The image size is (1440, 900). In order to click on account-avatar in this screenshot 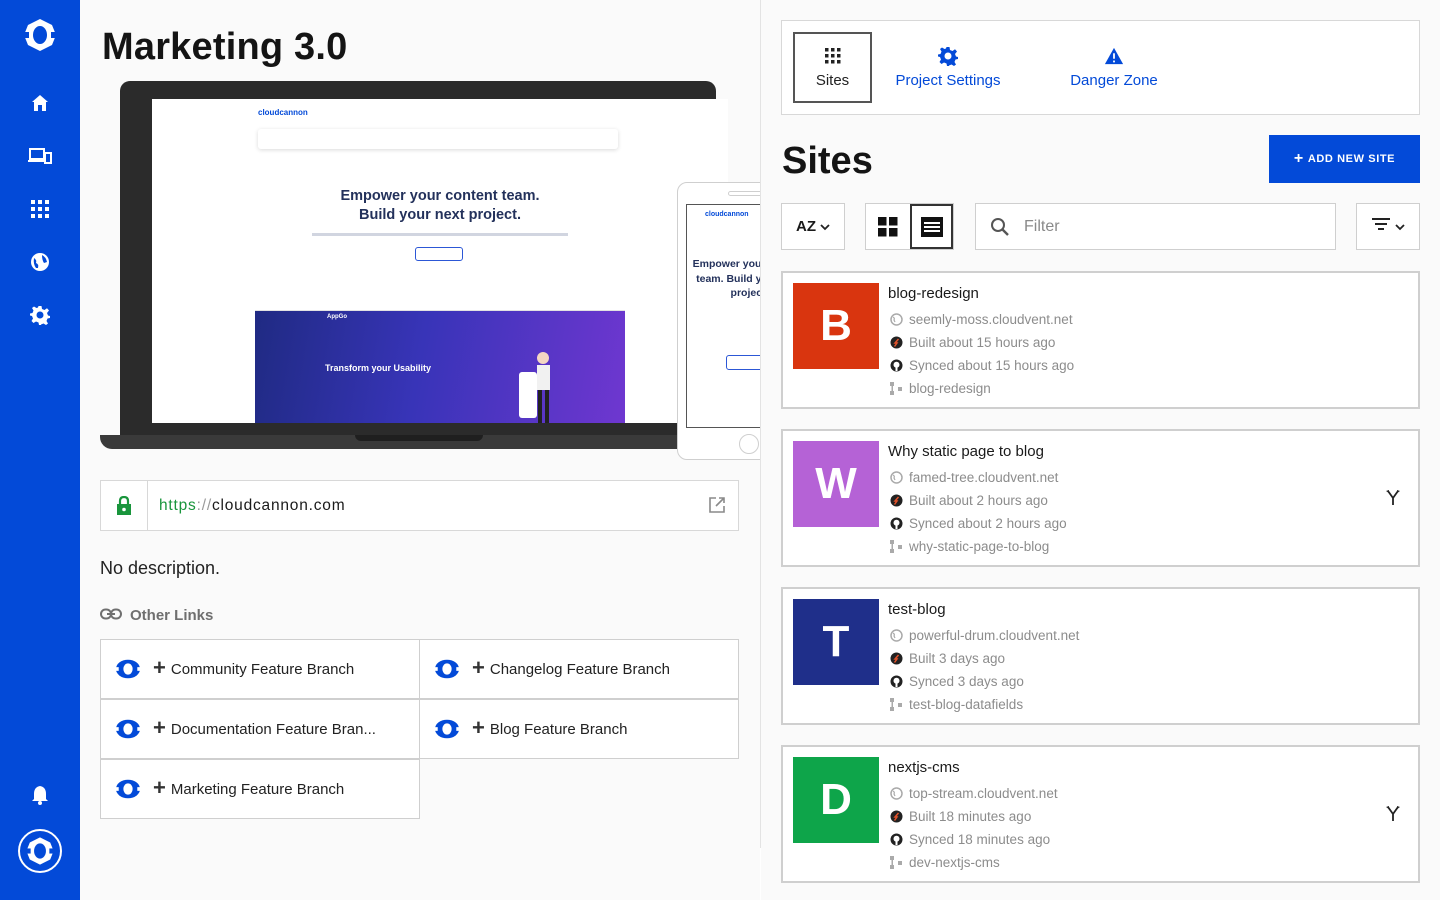, I will do `click(40, 851)`.